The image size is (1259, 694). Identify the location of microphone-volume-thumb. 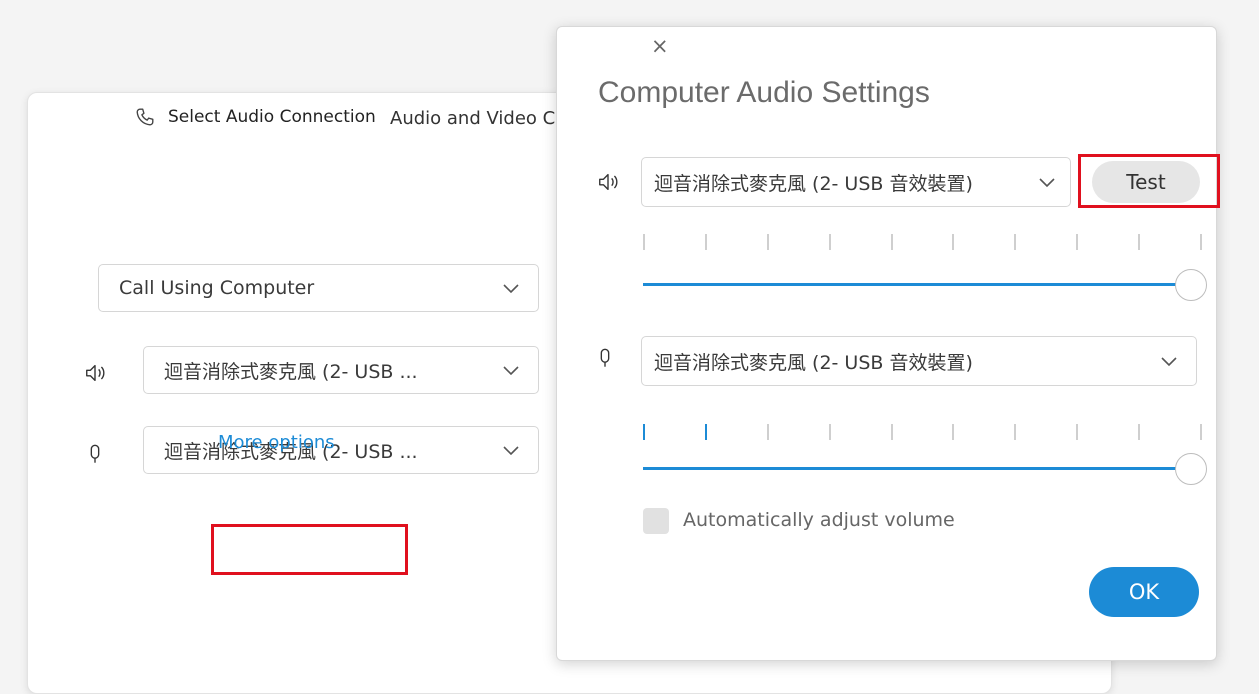
(1191, 469).